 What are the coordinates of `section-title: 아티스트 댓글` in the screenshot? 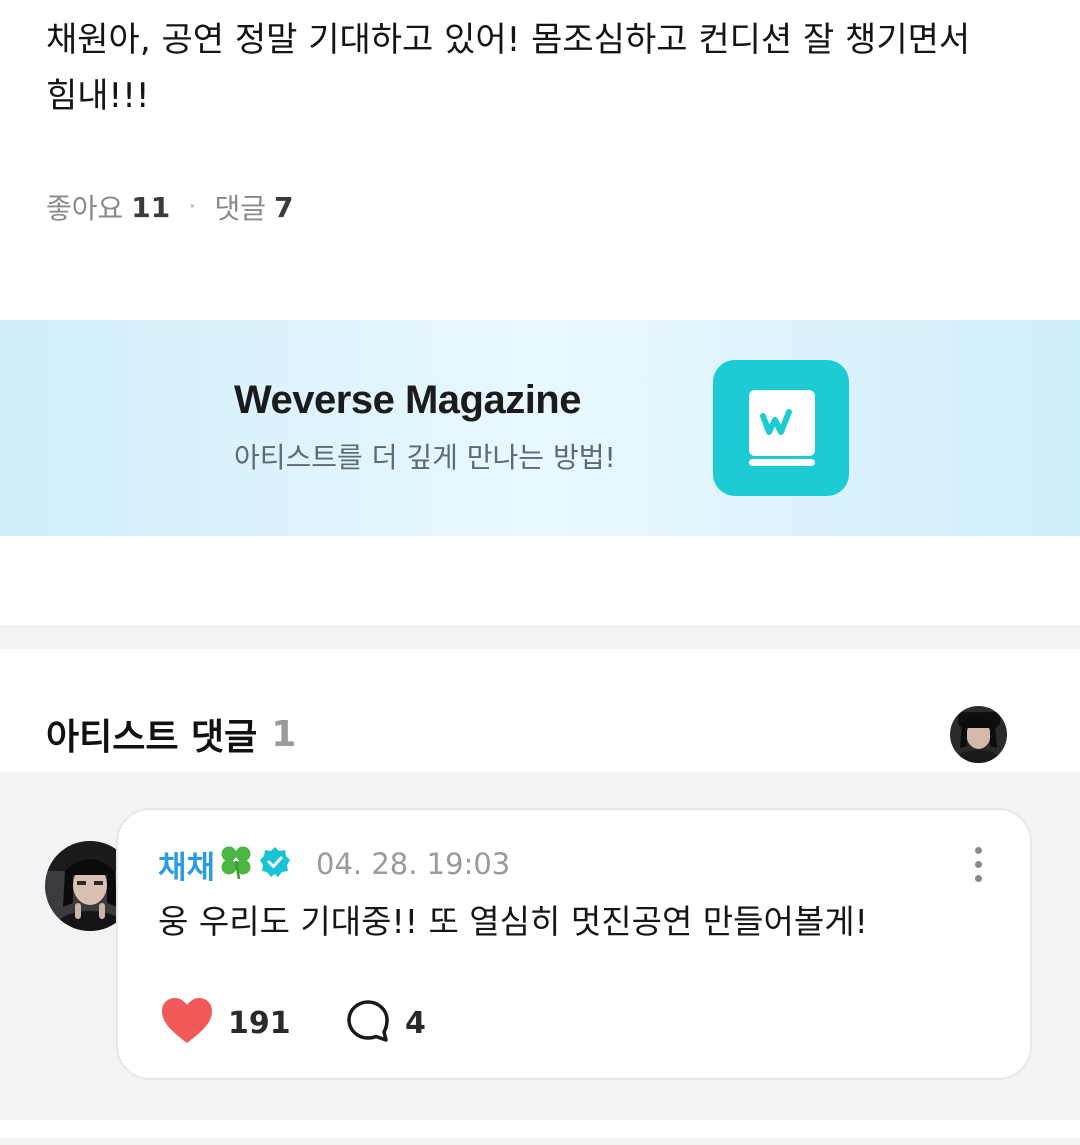 It's located at (152, 737).